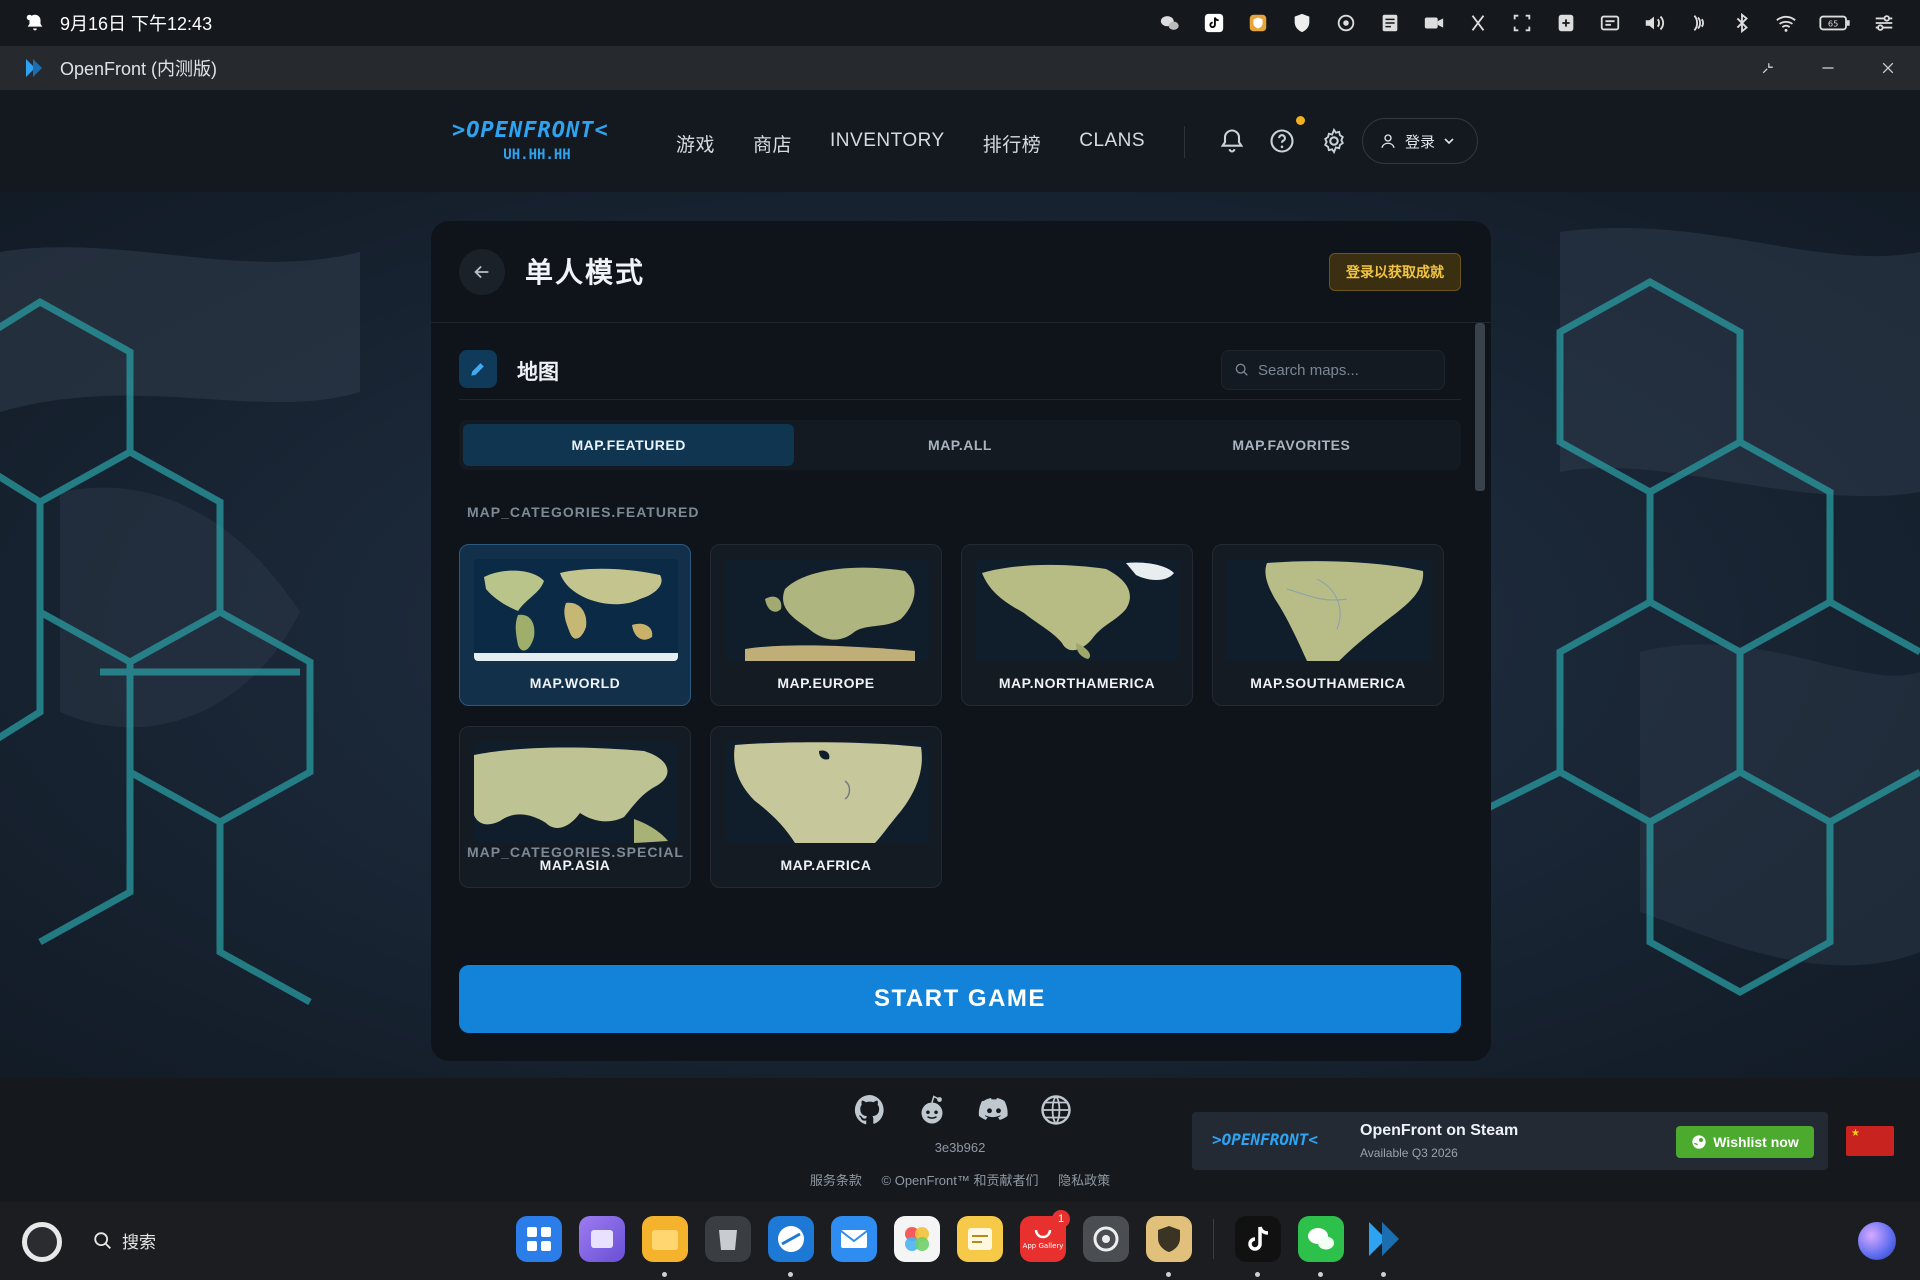  I want to click on brand-wordmark: >OPENFRONT<, so click(530, 130).